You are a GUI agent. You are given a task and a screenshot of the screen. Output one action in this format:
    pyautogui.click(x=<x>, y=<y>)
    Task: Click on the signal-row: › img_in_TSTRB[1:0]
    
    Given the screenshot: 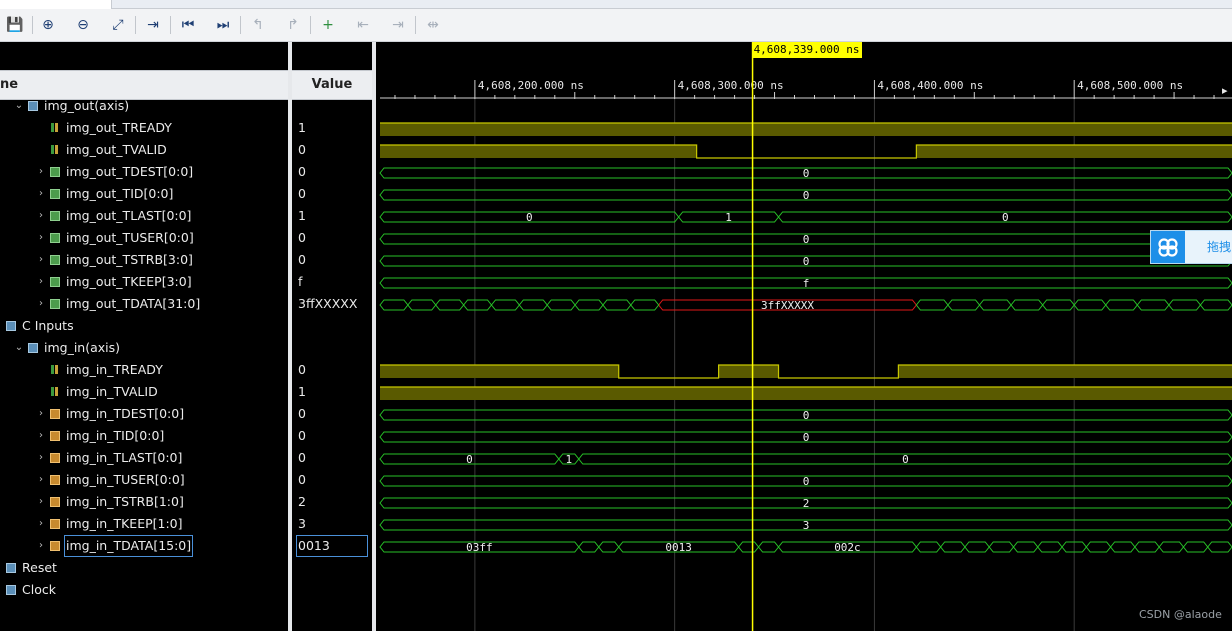 What is the action you would take?
    pyautogui.click(x=144, y=502)
    